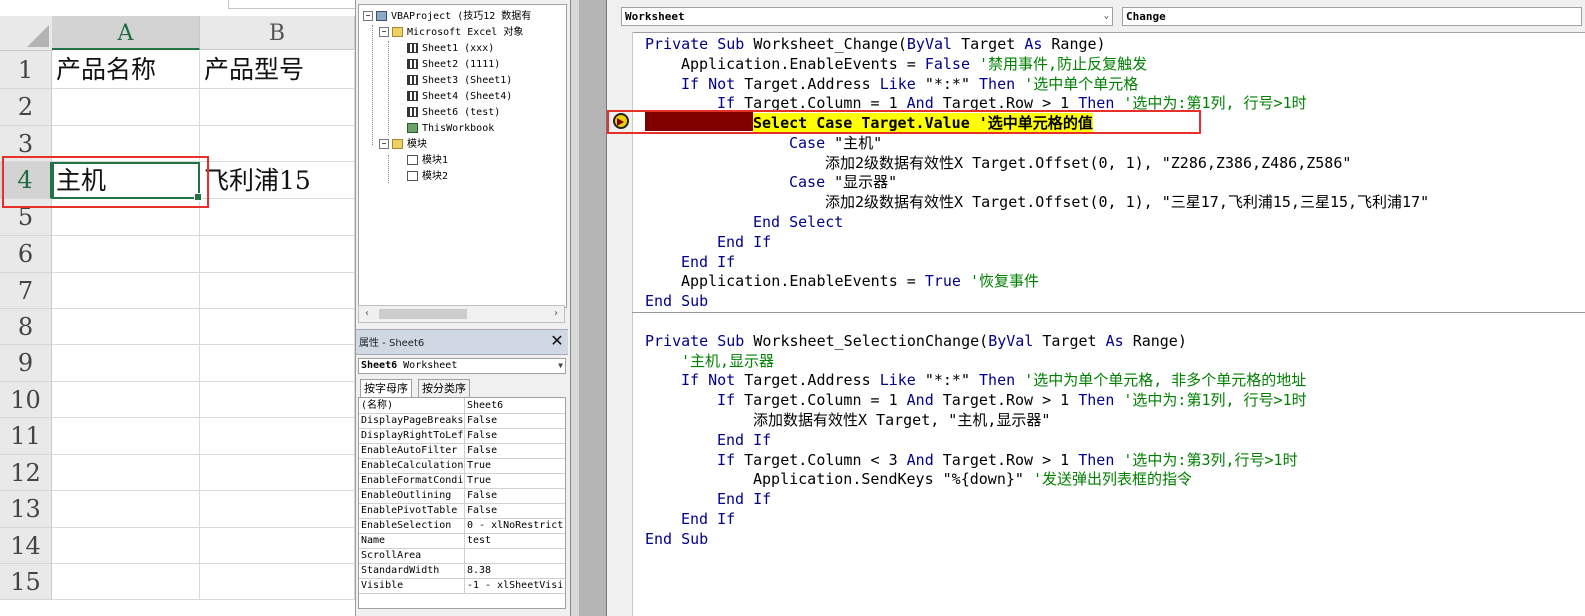 This screenshot has height=616, width=1585. I want to click on row-header-12: 12, so click(26, 473).